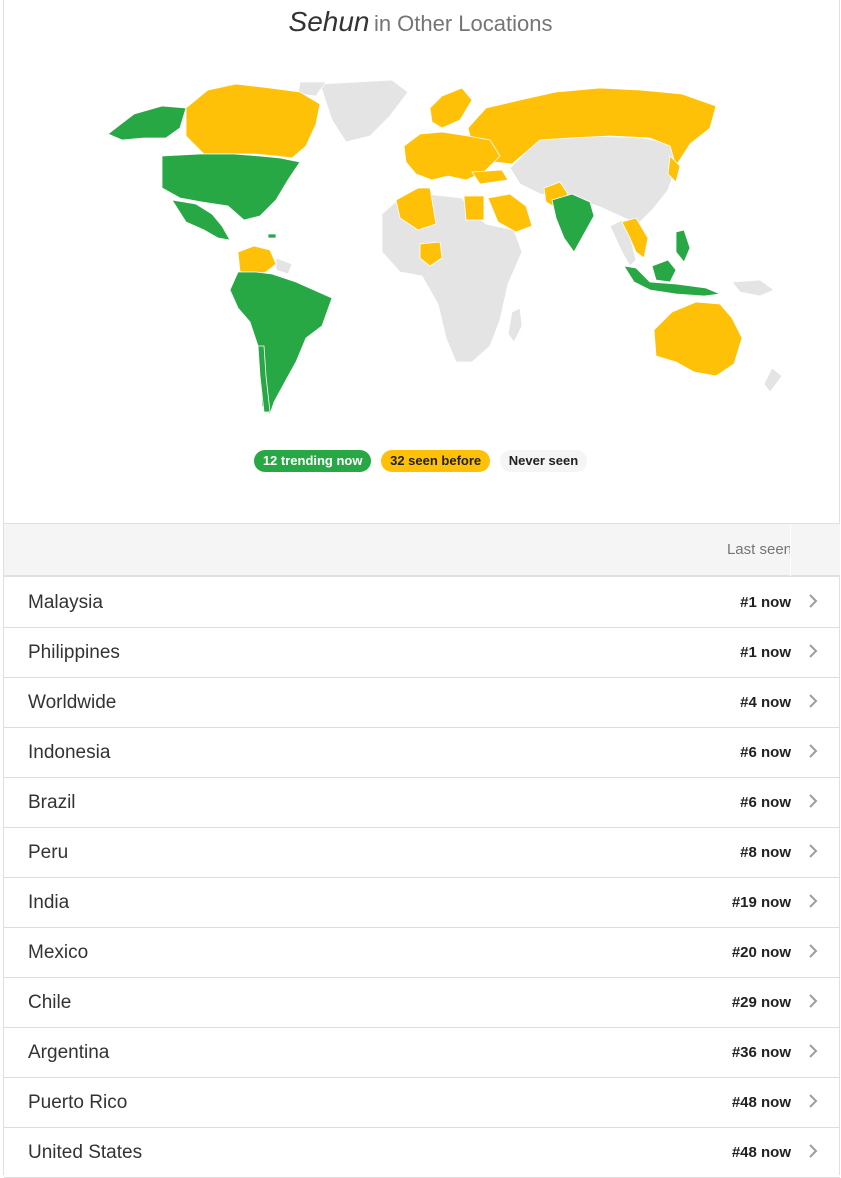 The width and height of the screenshot is (841, 1178). Describe the element at coordinates (683, 246) in the screenshot. I see `map-region-philippines` at that location.